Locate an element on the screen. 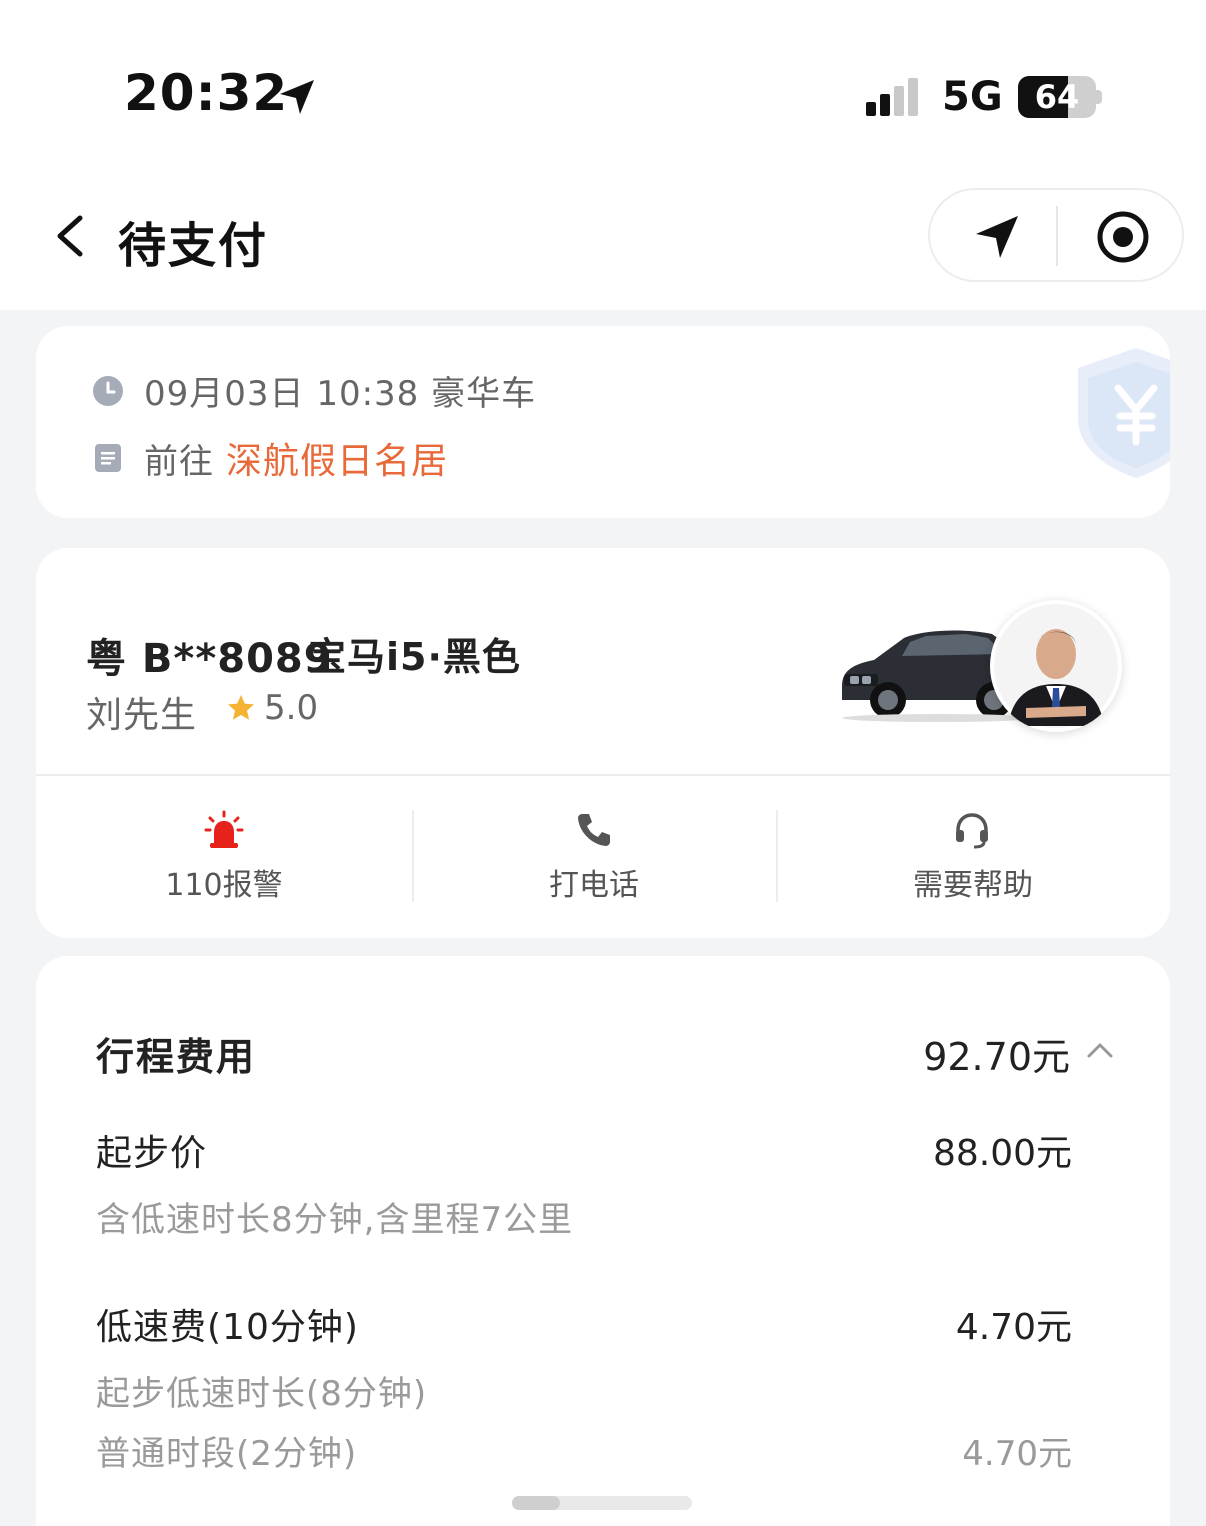 This screenshot has width=1206, height=1526. navigation-arrow-icon is located at coordinates (997, 237).